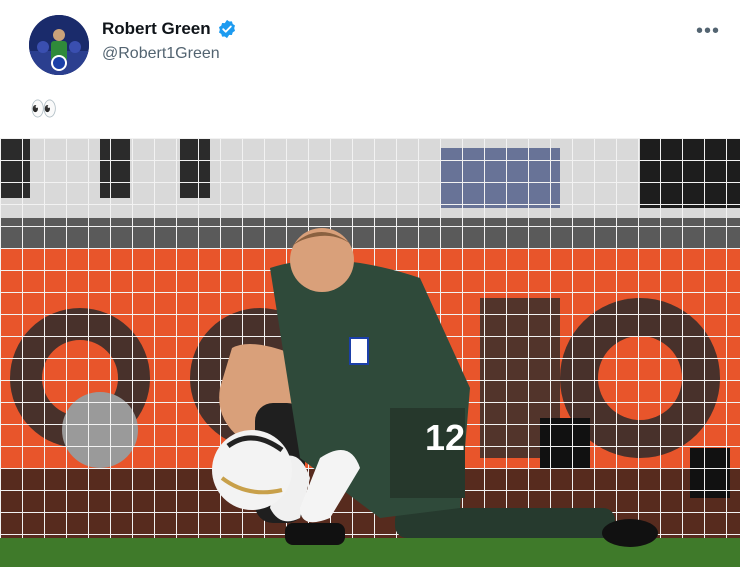  Describe the element at coordinates (44, 108) in the screenshot. I see `tweet-text: 👀` at that location.